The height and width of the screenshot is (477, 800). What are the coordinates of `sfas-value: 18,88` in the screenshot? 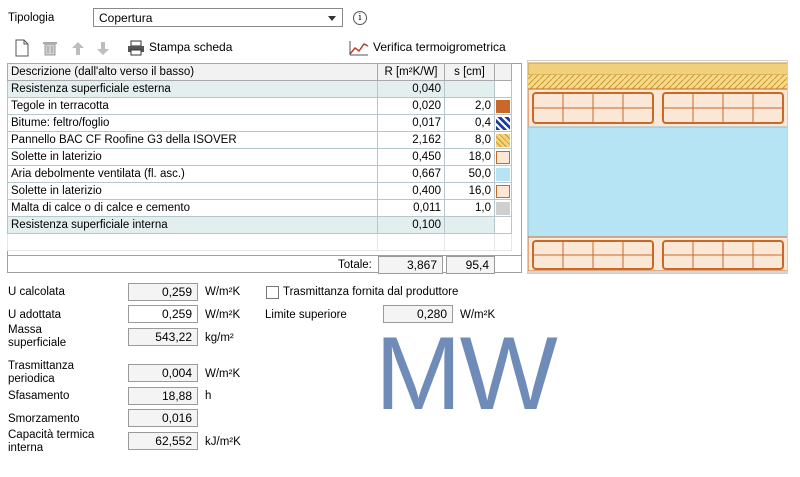 It's located at (163, 396).